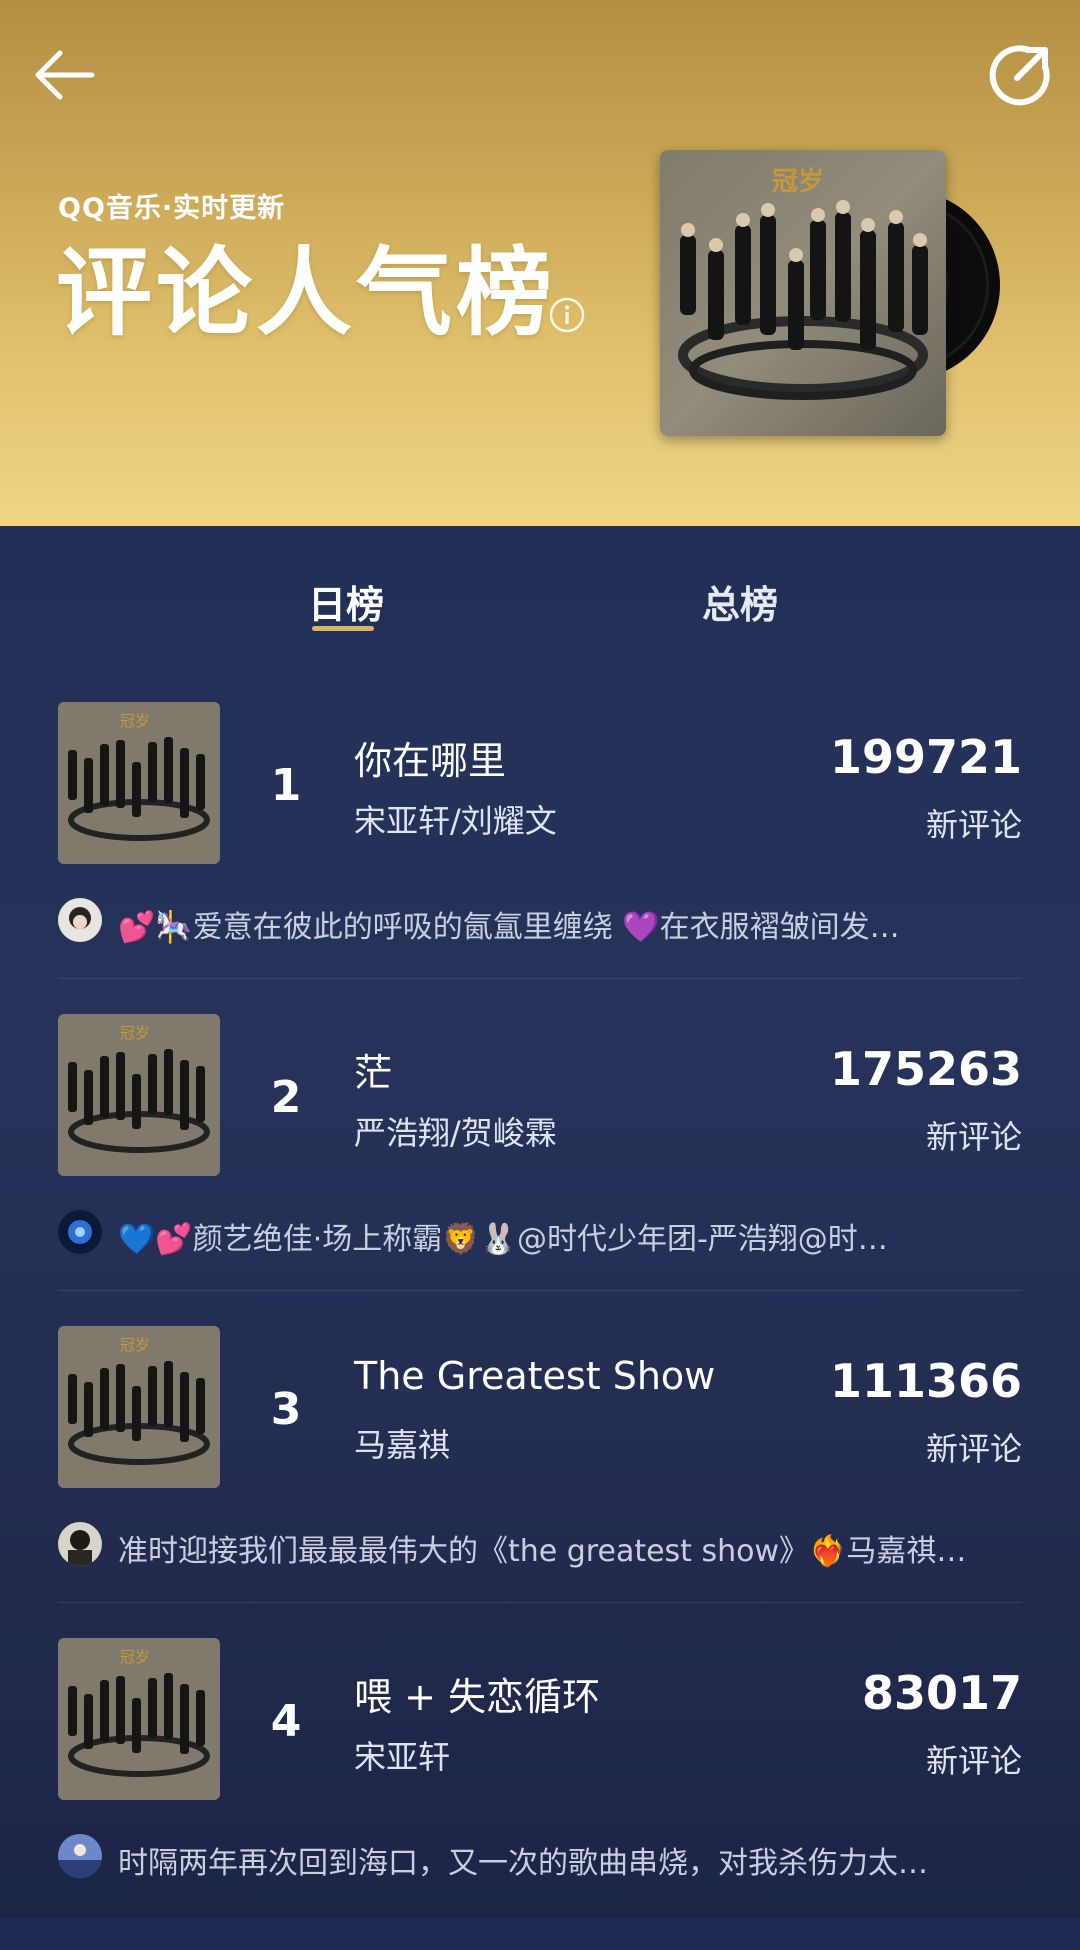 The image size is (1080, 1950). What do you see at coordinates (343, 628) in the screenshot?
I see `active-tab-indicator` at bounding box center [343, 628].